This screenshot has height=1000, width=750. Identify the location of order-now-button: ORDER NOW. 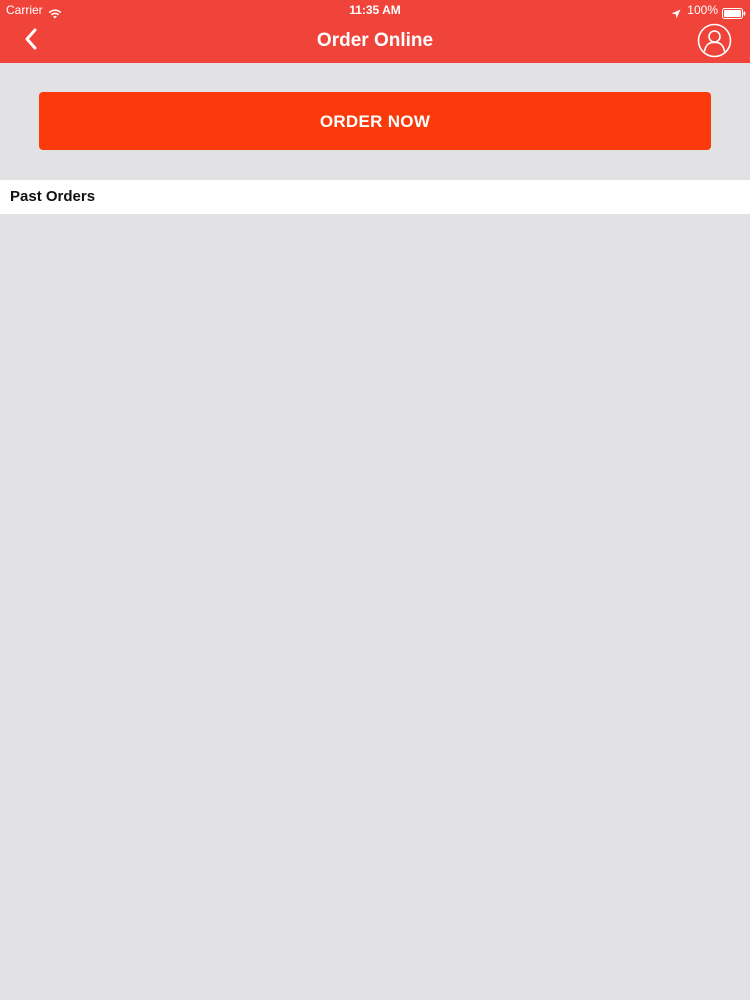
(375, 121).